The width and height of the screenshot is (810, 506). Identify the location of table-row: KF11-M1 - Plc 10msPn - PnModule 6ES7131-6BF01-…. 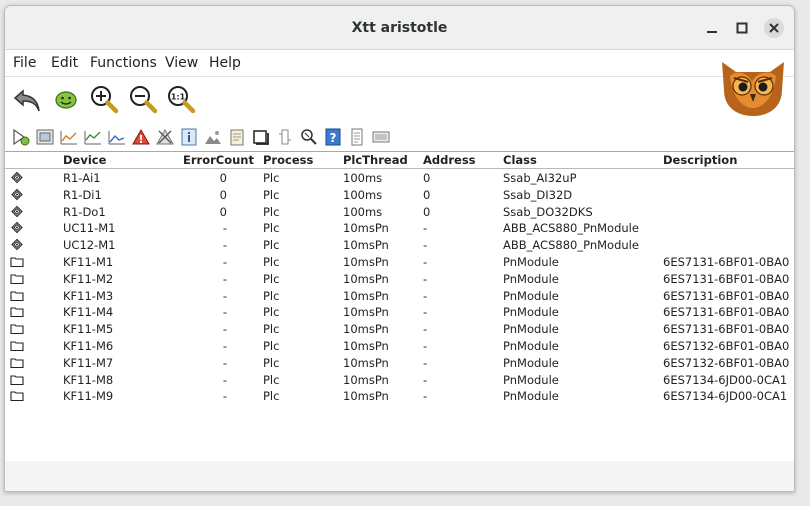
(399, 262).